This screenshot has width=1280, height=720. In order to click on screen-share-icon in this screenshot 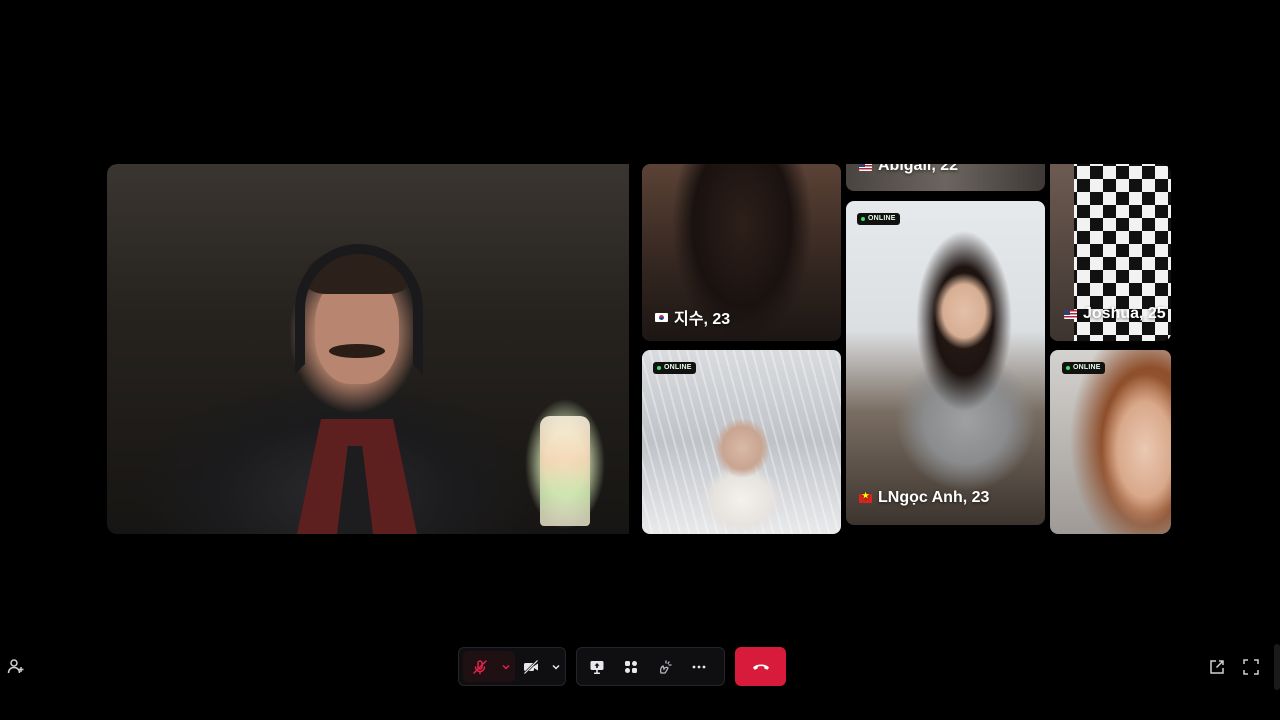, I will do `click(597, 667)`.